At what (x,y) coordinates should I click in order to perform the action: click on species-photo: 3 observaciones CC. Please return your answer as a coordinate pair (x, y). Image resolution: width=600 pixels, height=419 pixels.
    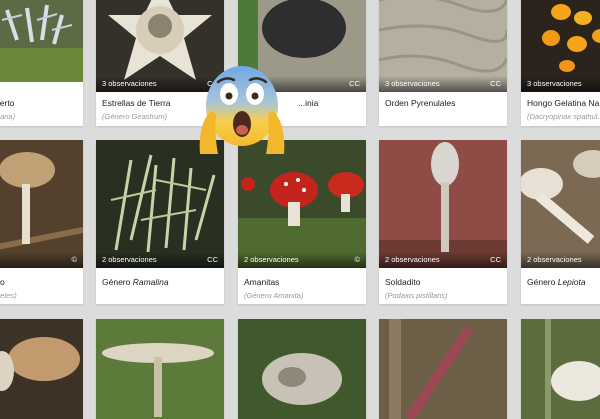
    Looking at the image, I should click on (443, 46).